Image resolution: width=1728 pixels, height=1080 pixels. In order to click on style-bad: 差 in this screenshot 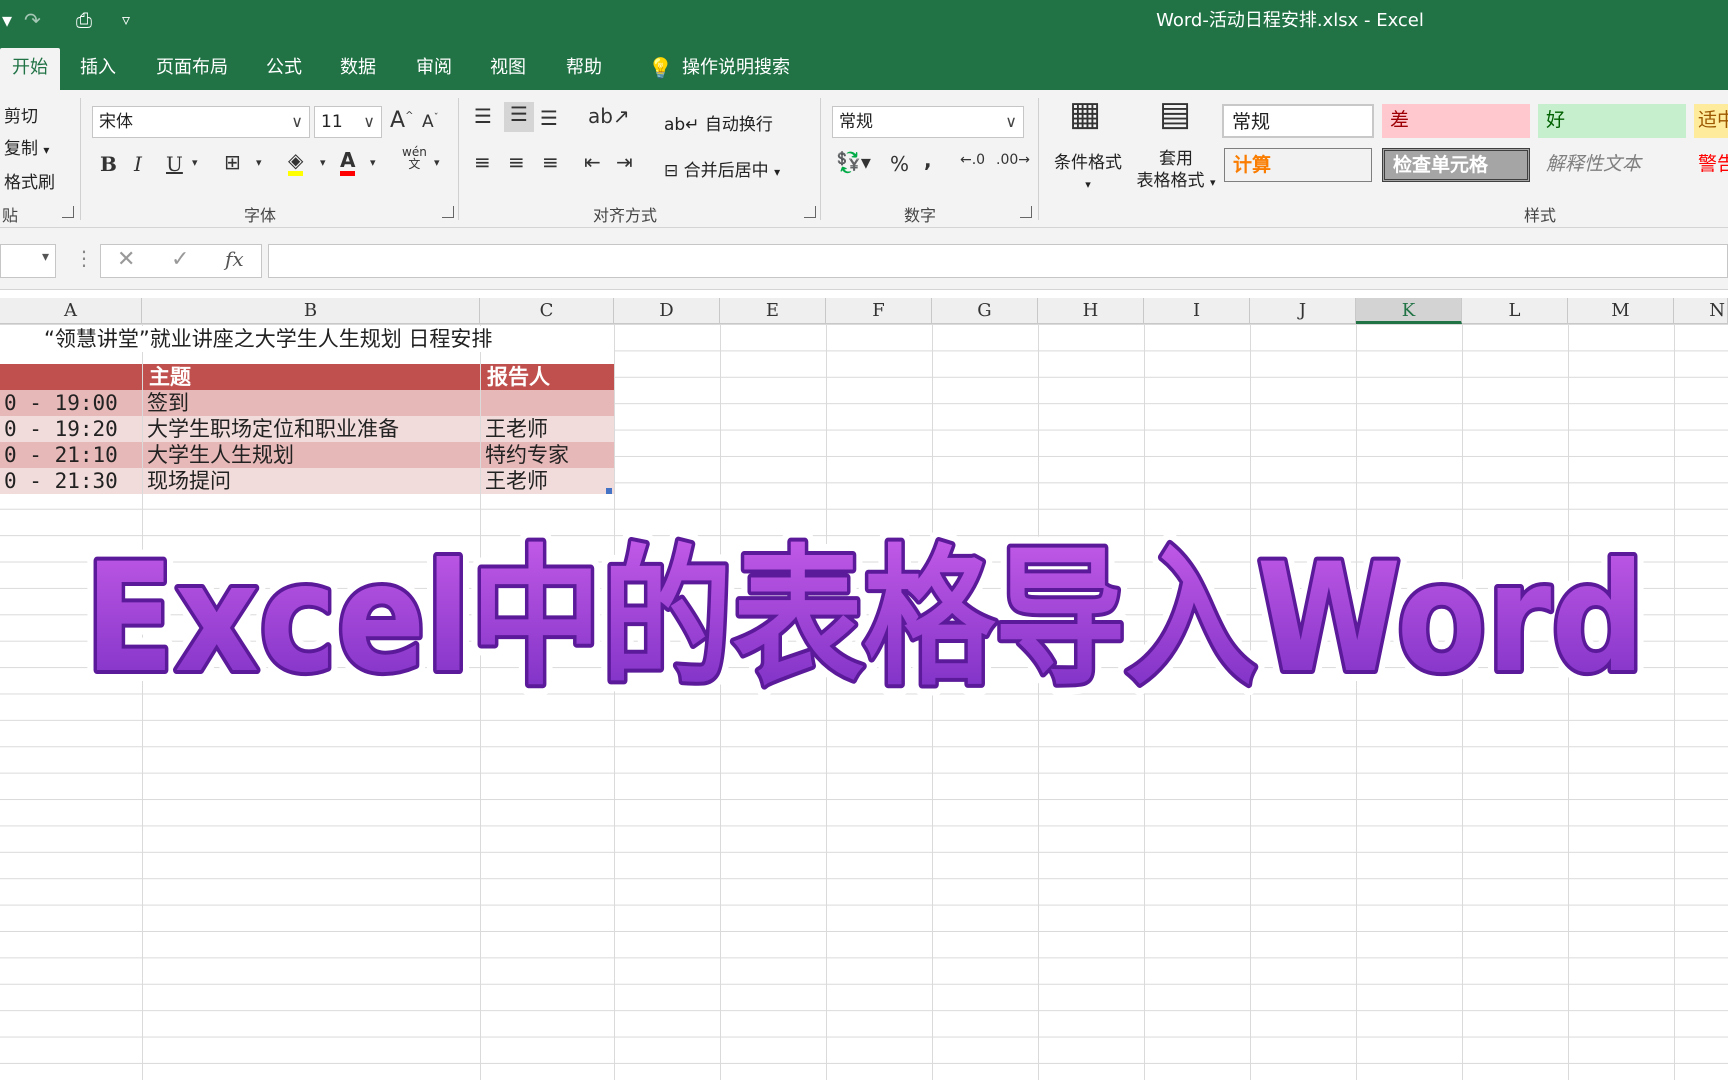, I will do `click(1456, 121)`.